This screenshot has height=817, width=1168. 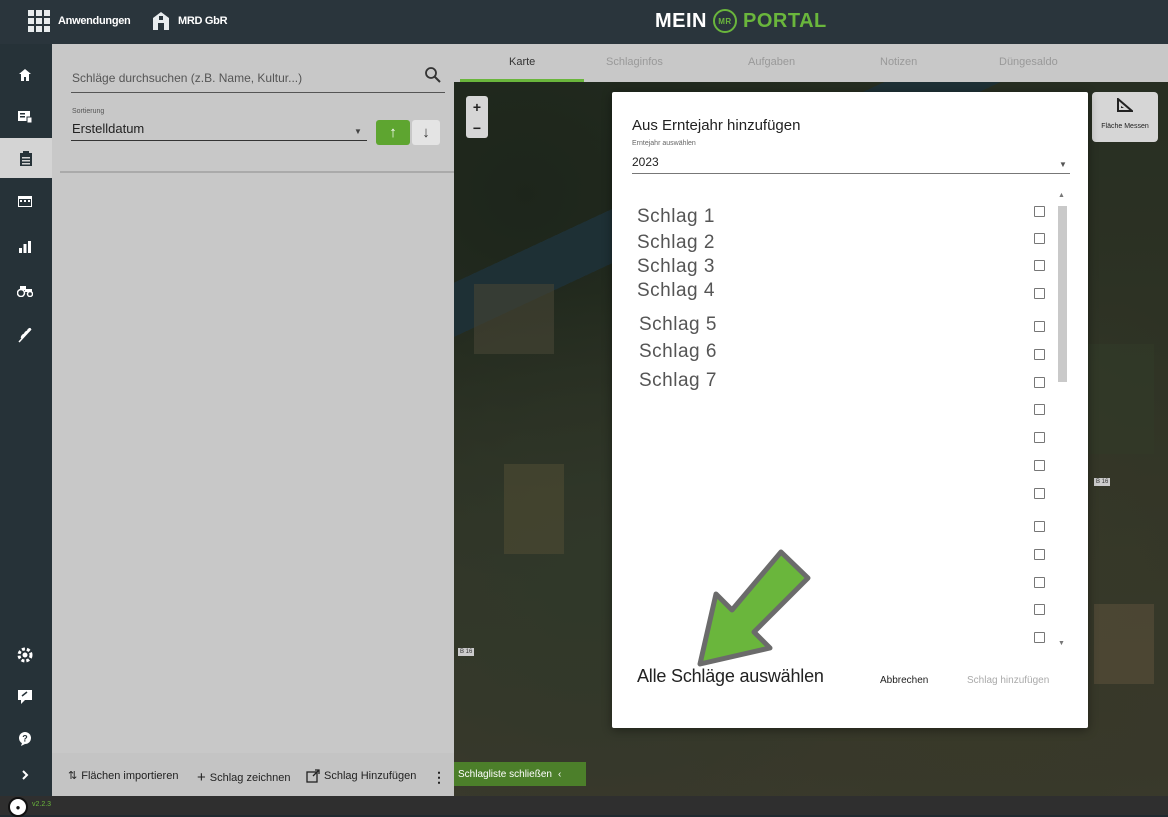 What do you see at coordinates (25, 247) in the screenshot?
I see `bar-chart-icon` at bounding box center [25, 247].